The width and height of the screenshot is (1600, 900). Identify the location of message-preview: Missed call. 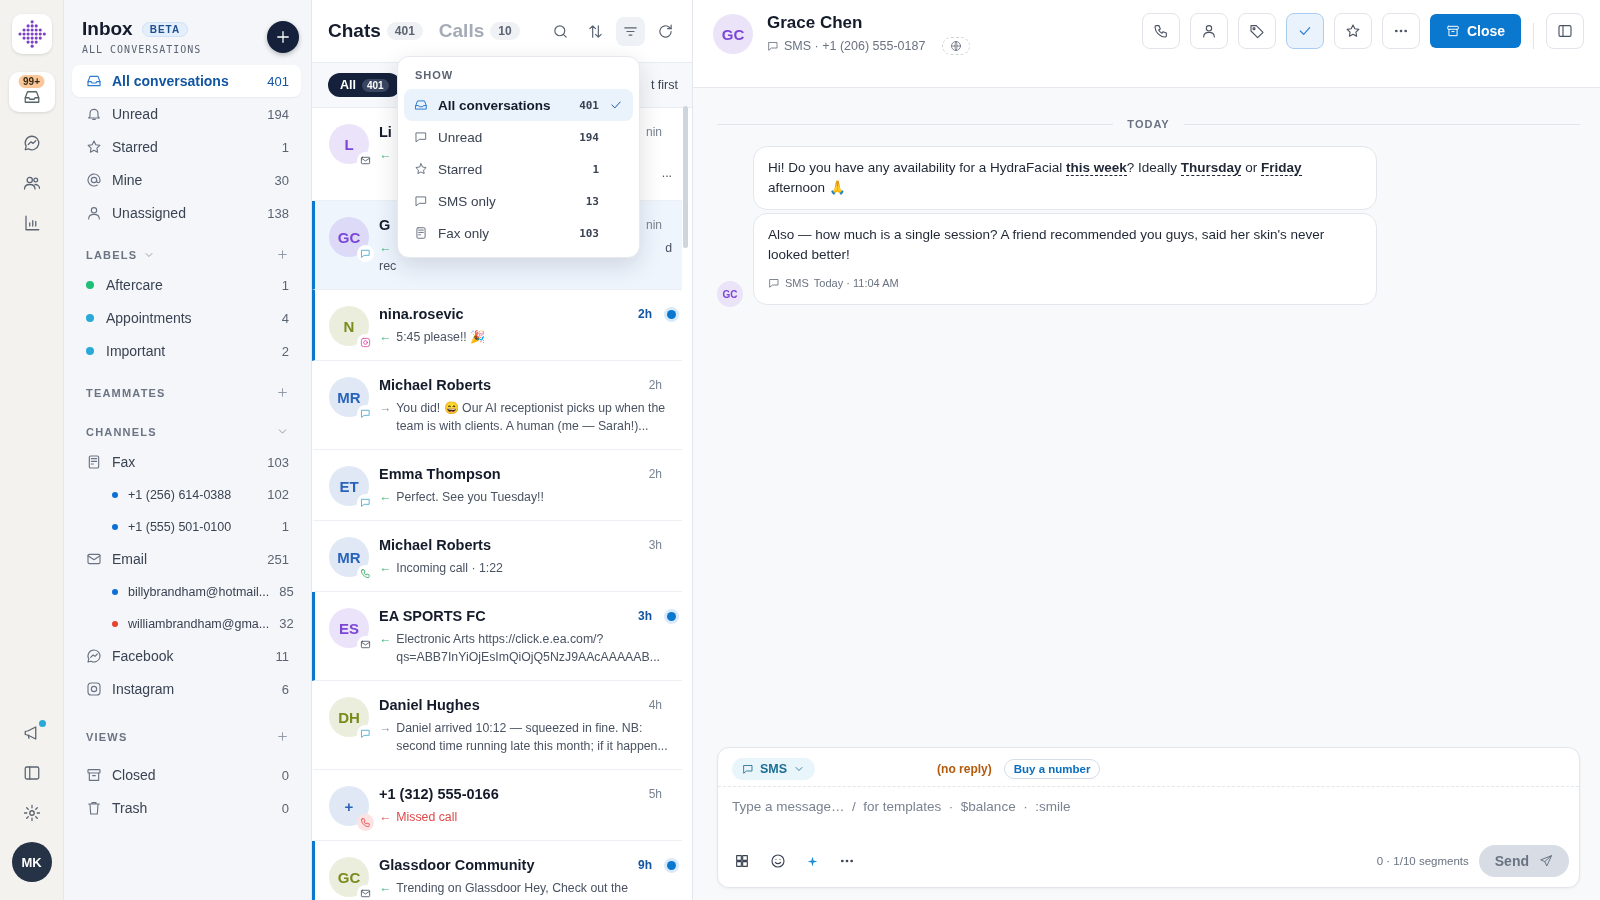
(427, 817).